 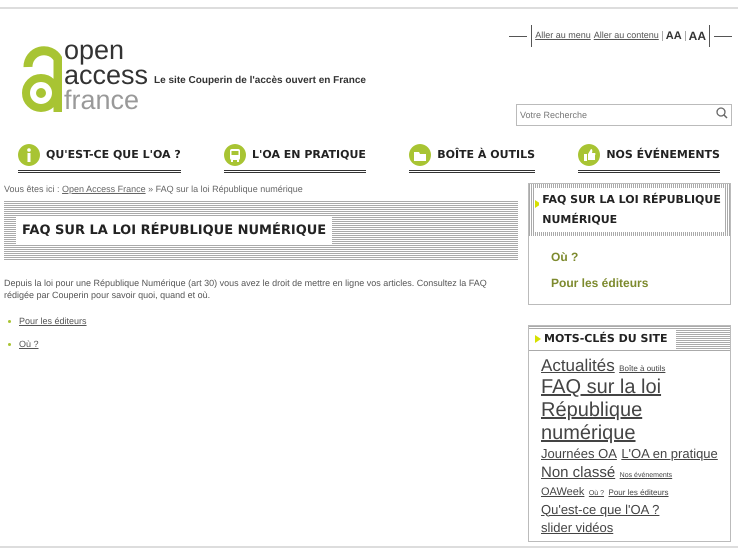 I want to click on nav-link: QU'EST-CE QUE L'OA ?, so click(x=99, y=158).